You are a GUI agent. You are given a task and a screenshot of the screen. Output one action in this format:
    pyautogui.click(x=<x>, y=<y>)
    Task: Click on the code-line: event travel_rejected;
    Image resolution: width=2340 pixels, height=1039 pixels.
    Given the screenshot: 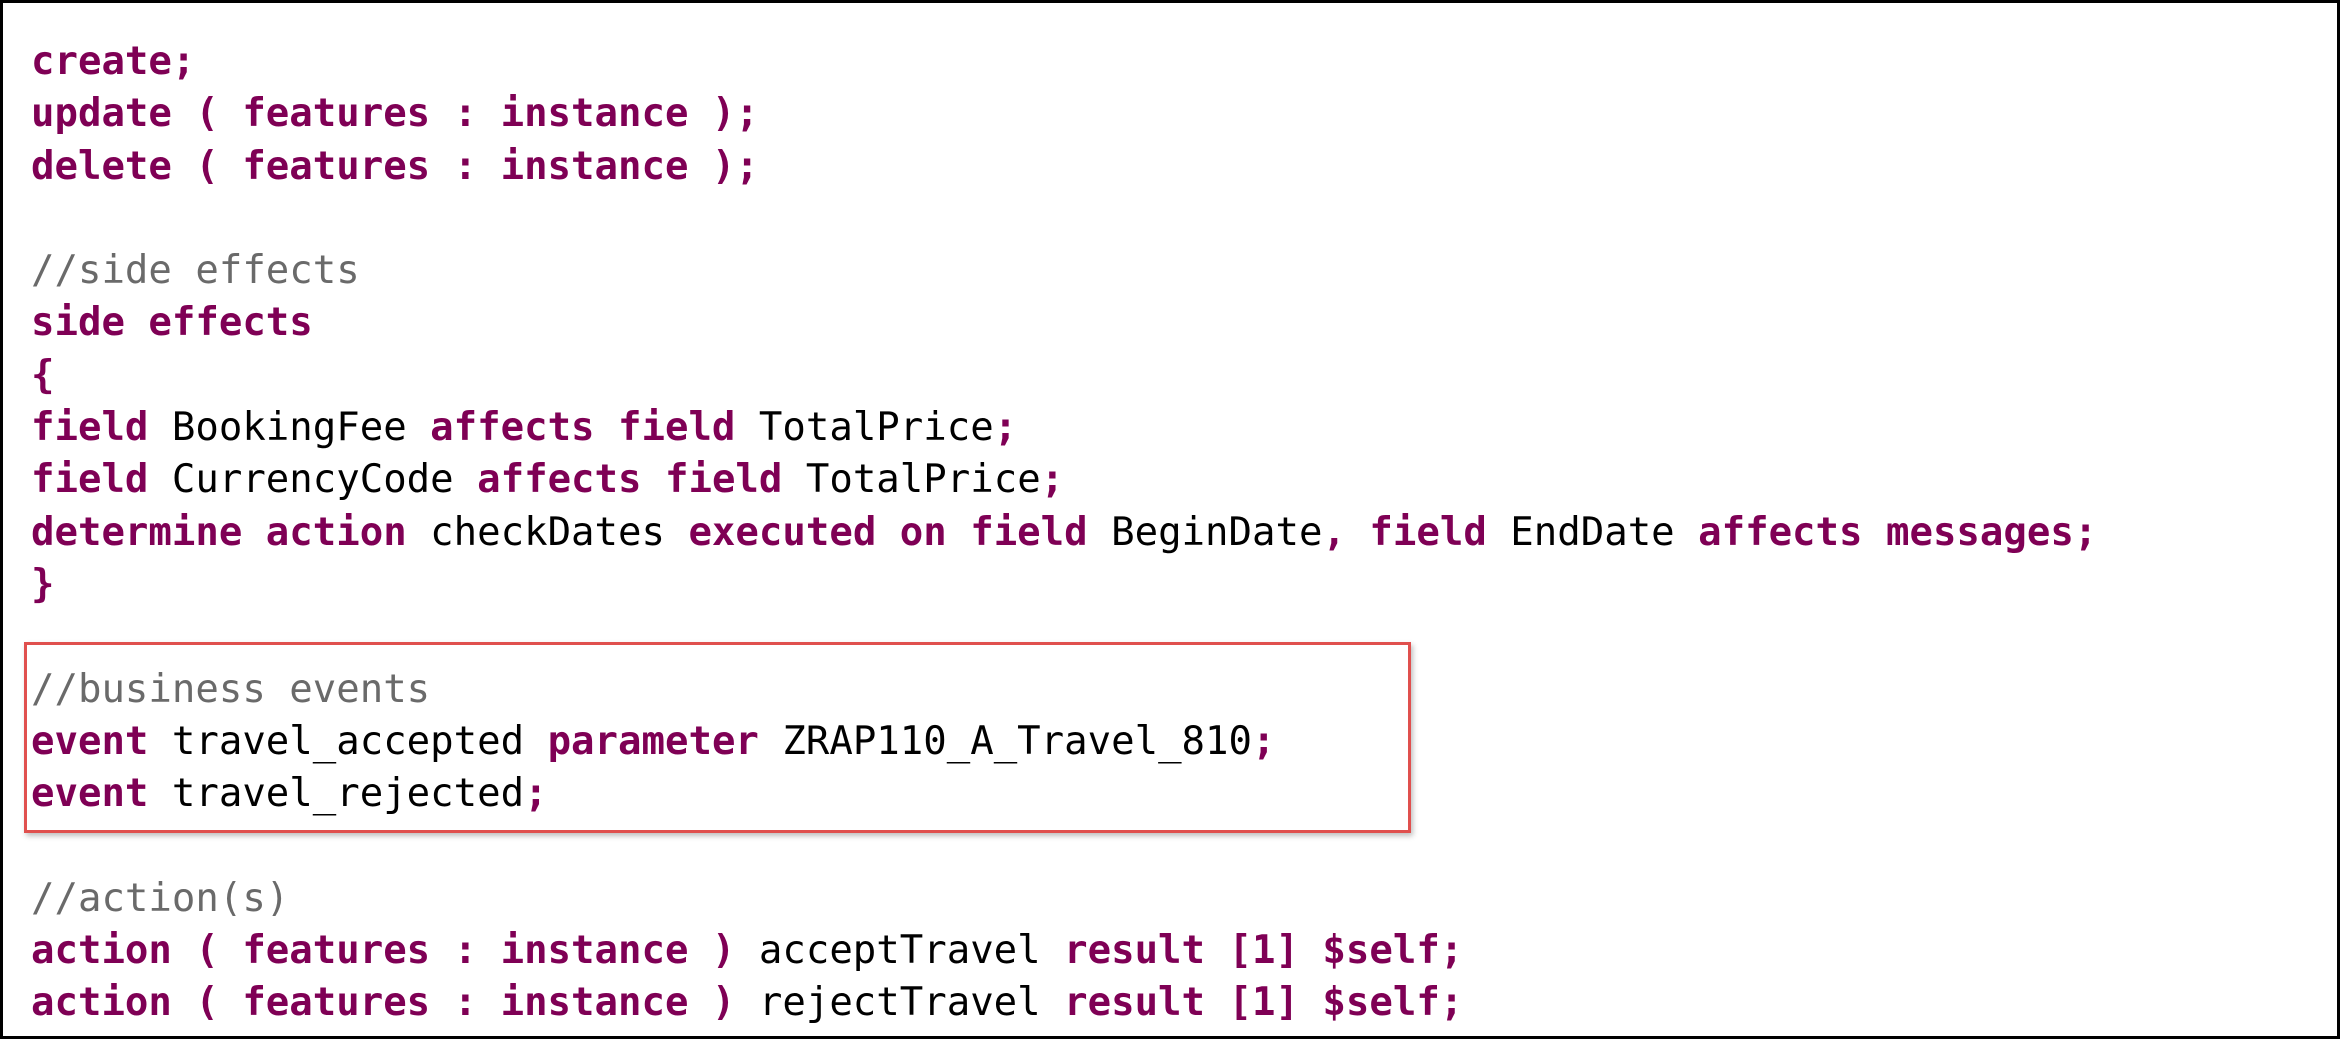 What is the action you would take?
    pyautogui.click(x=1064, y=794)
    